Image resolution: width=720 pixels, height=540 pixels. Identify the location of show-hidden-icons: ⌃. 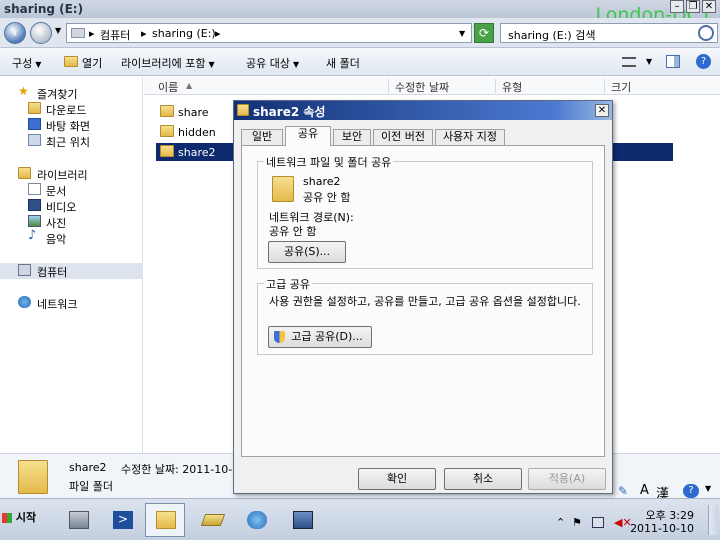
(560, 522).